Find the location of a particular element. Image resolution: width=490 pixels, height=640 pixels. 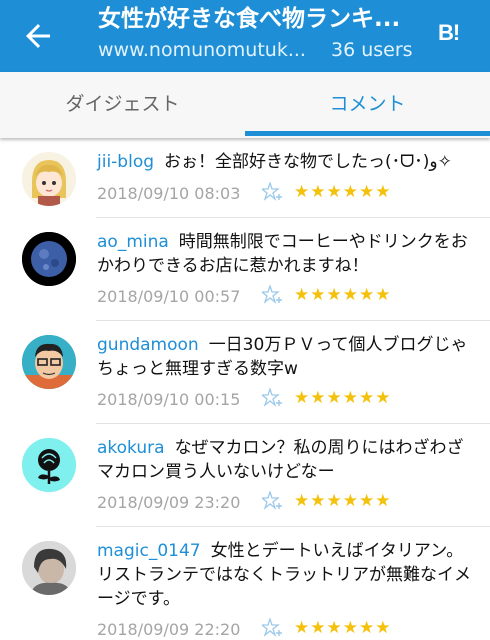

avatar-moon-icon is located at coordinates (49, 259).